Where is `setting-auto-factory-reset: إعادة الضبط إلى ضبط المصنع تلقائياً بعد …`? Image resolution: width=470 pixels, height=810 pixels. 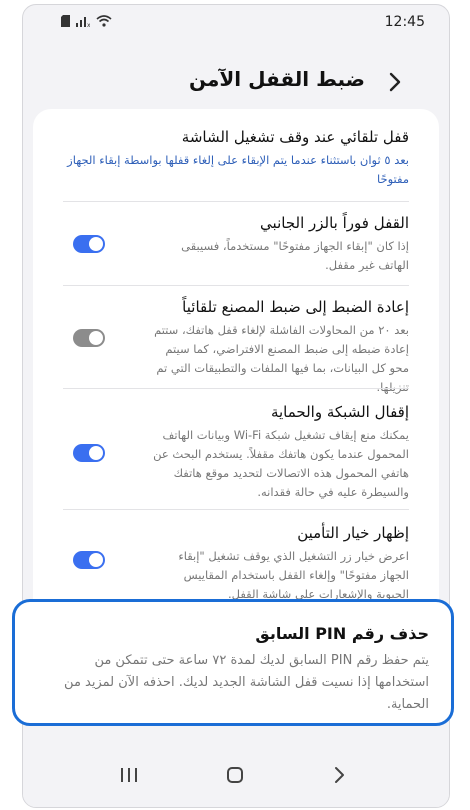 setting-auto-factory-reset: إعادة الضبط إلى ضبط المصنع تلقائياً بعد … is located at coordinates (236, 345).